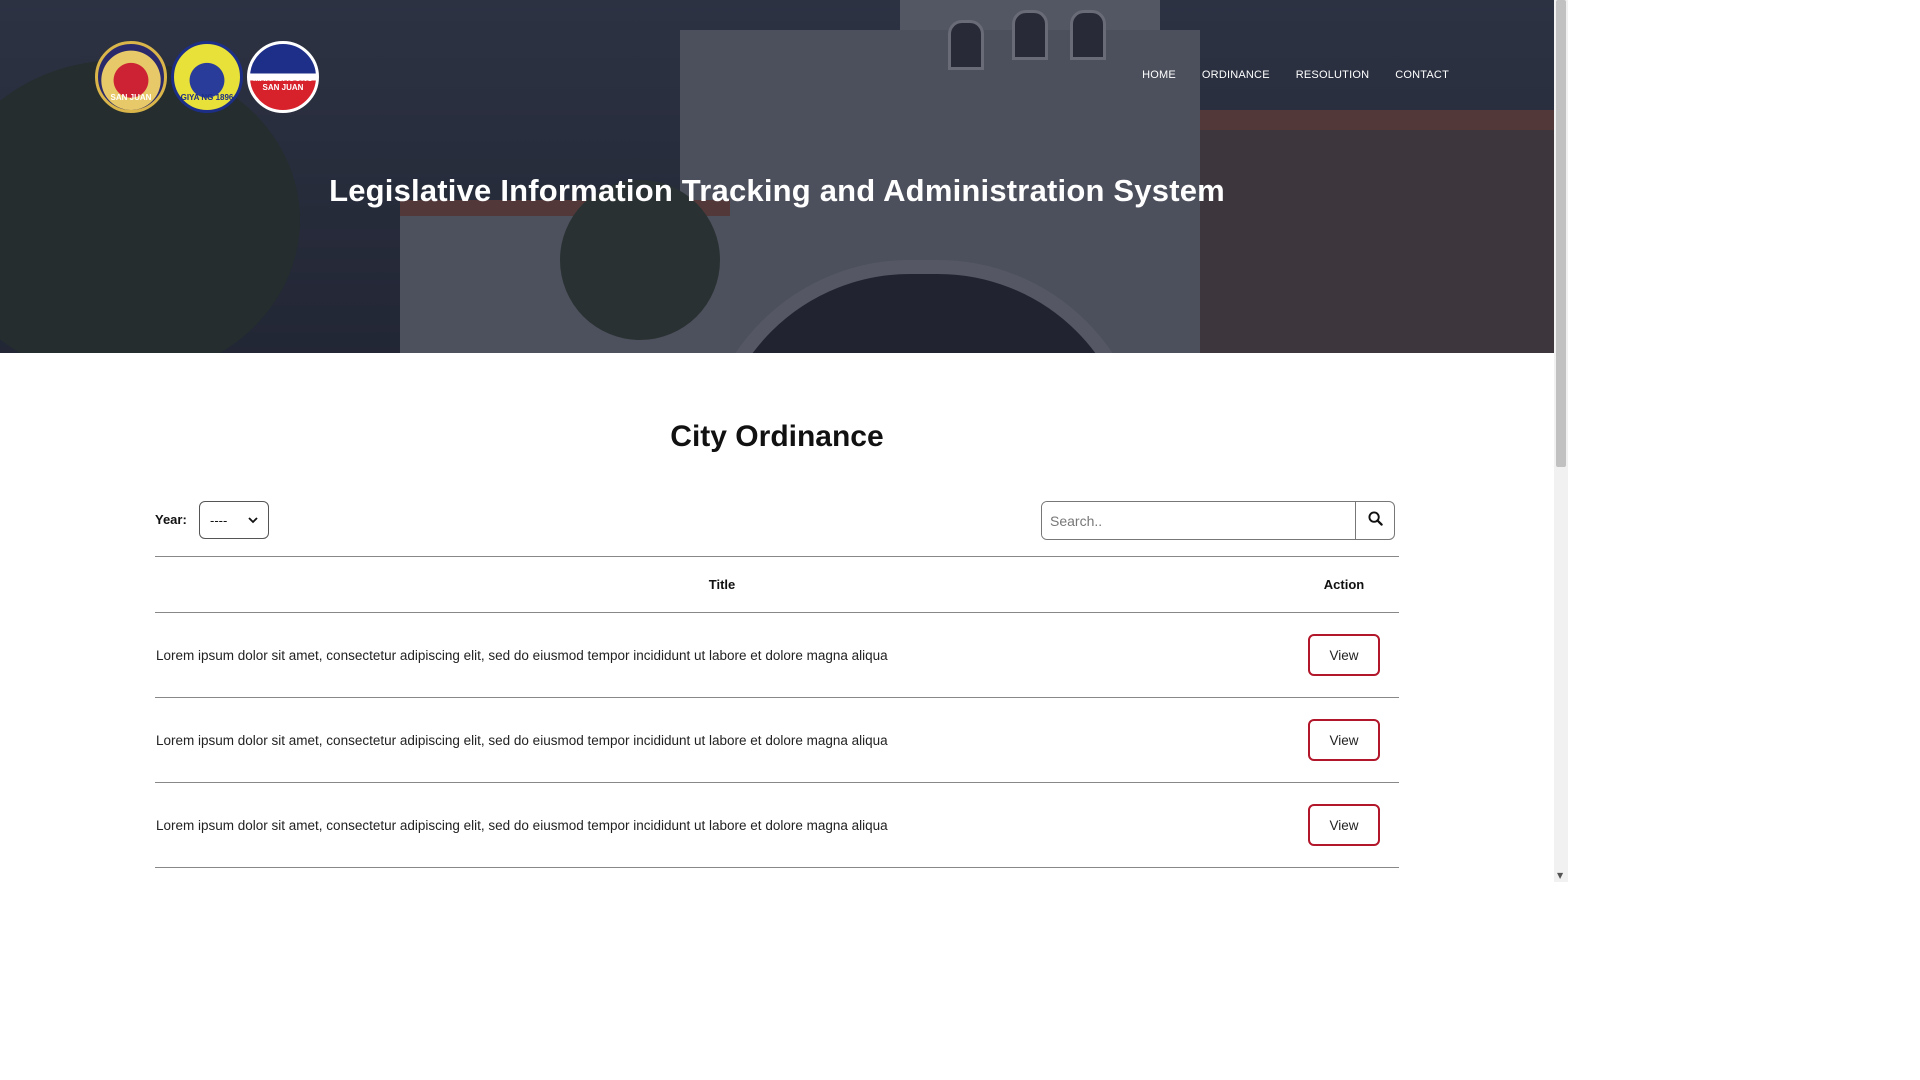 This screenshot has height=1080, width=1920. I want to click on year-label: Year:, so click(171, 519).